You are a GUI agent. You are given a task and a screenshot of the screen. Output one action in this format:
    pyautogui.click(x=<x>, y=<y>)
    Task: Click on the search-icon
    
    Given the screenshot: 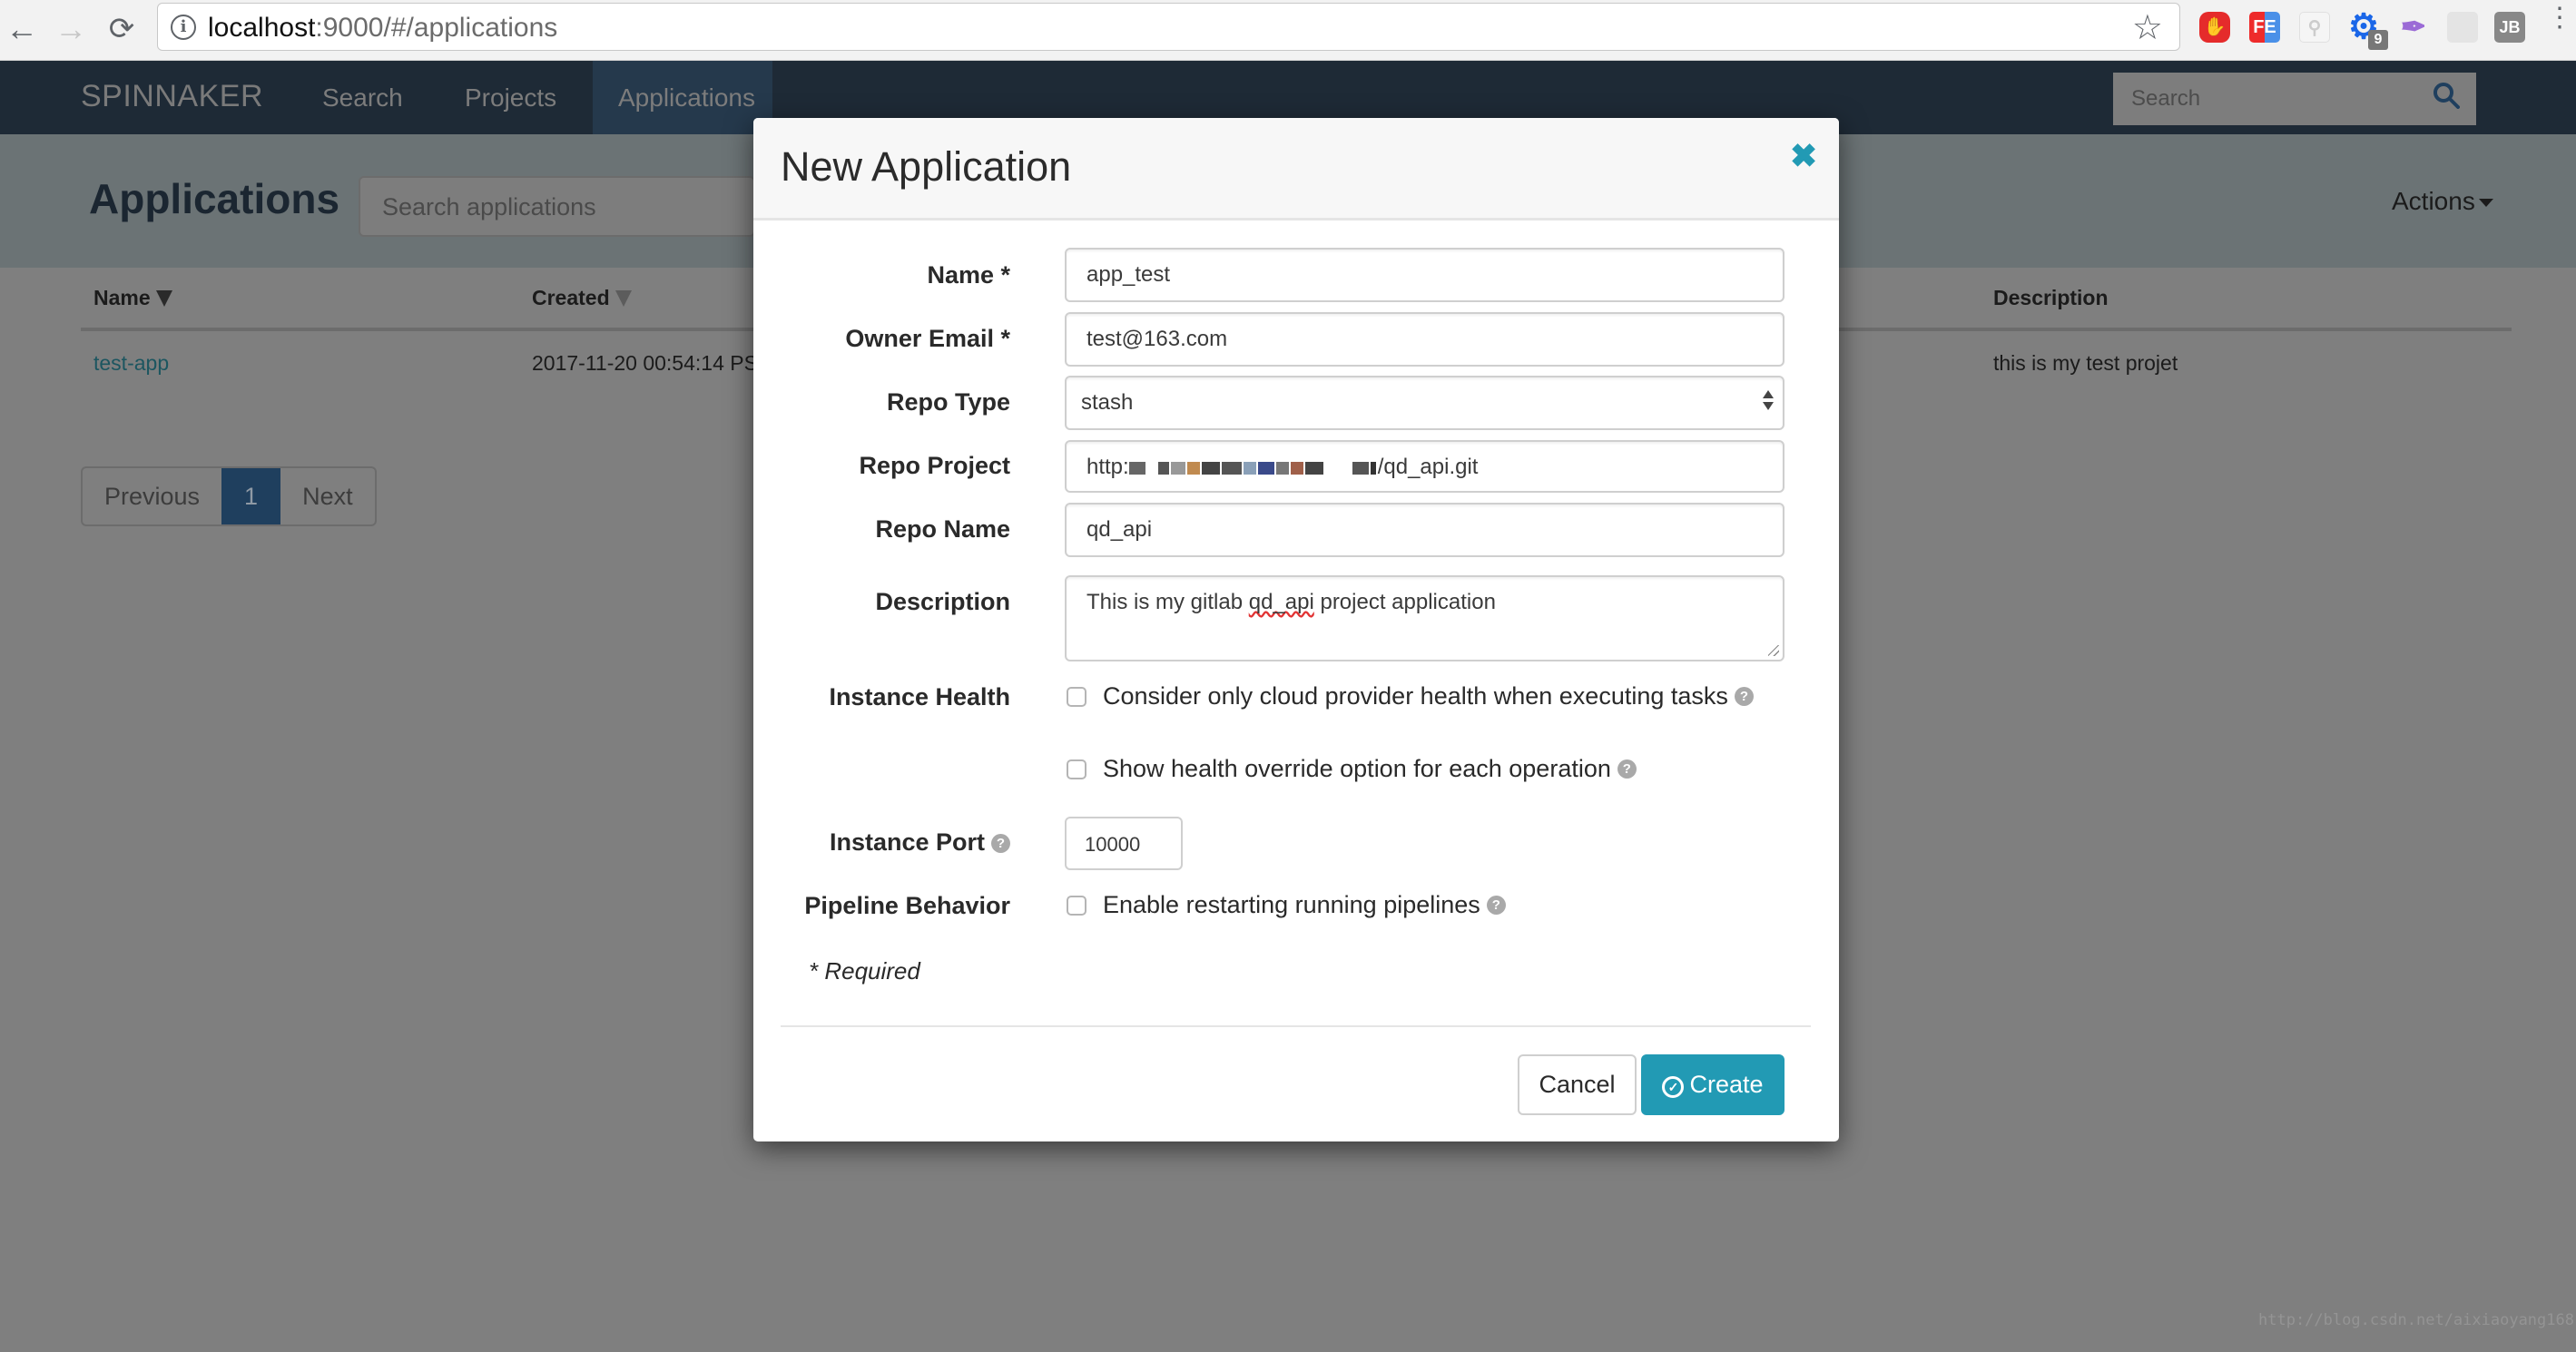 What is the action you would take?
    pyautogui.click(x=2446, y=95)
    